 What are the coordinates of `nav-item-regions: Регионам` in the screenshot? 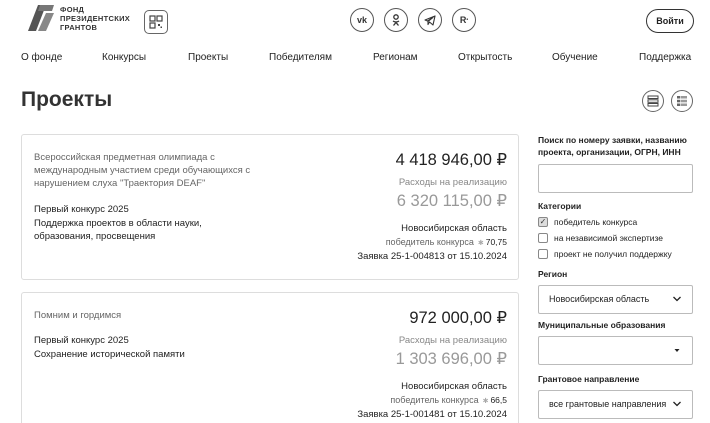 It's located at (395, 57).